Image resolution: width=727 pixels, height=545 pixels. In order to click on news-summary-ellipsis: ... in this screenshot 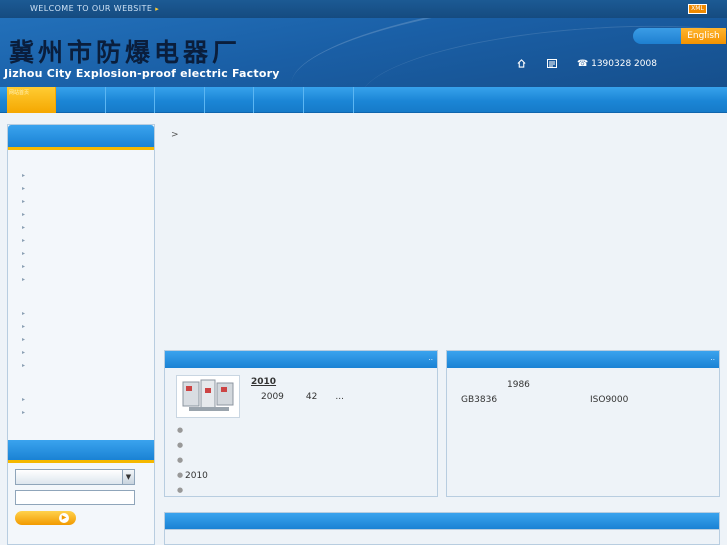, I will do `click(339, 397)`.